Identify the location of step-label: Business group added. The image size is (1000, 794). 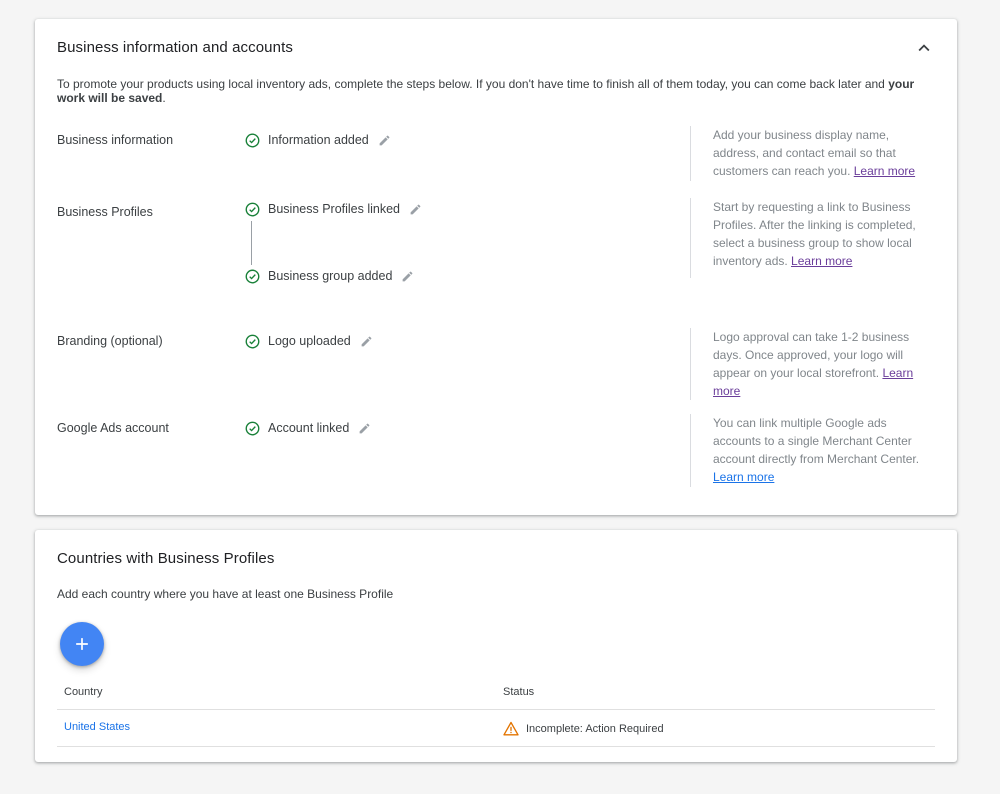
(330, 276).